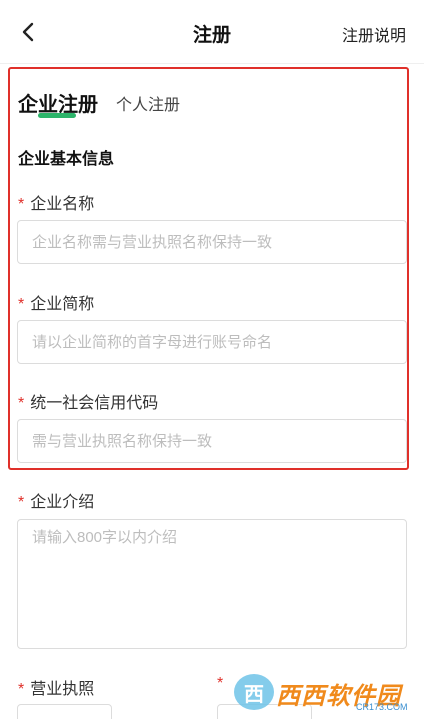 This screenshot has height=719, width=424. What do you see at coordinates (254, 695) in the screenshot?
I see `watermark-mark-text: 西` at bounding box center [254, 695].